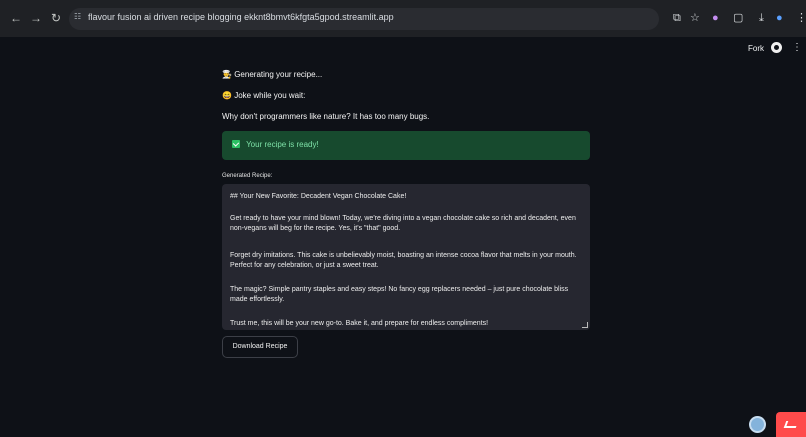 The height and width of the screenshot is (437, 806). I want to click on success-message: Your recipe is ready!, so click(275, 144).